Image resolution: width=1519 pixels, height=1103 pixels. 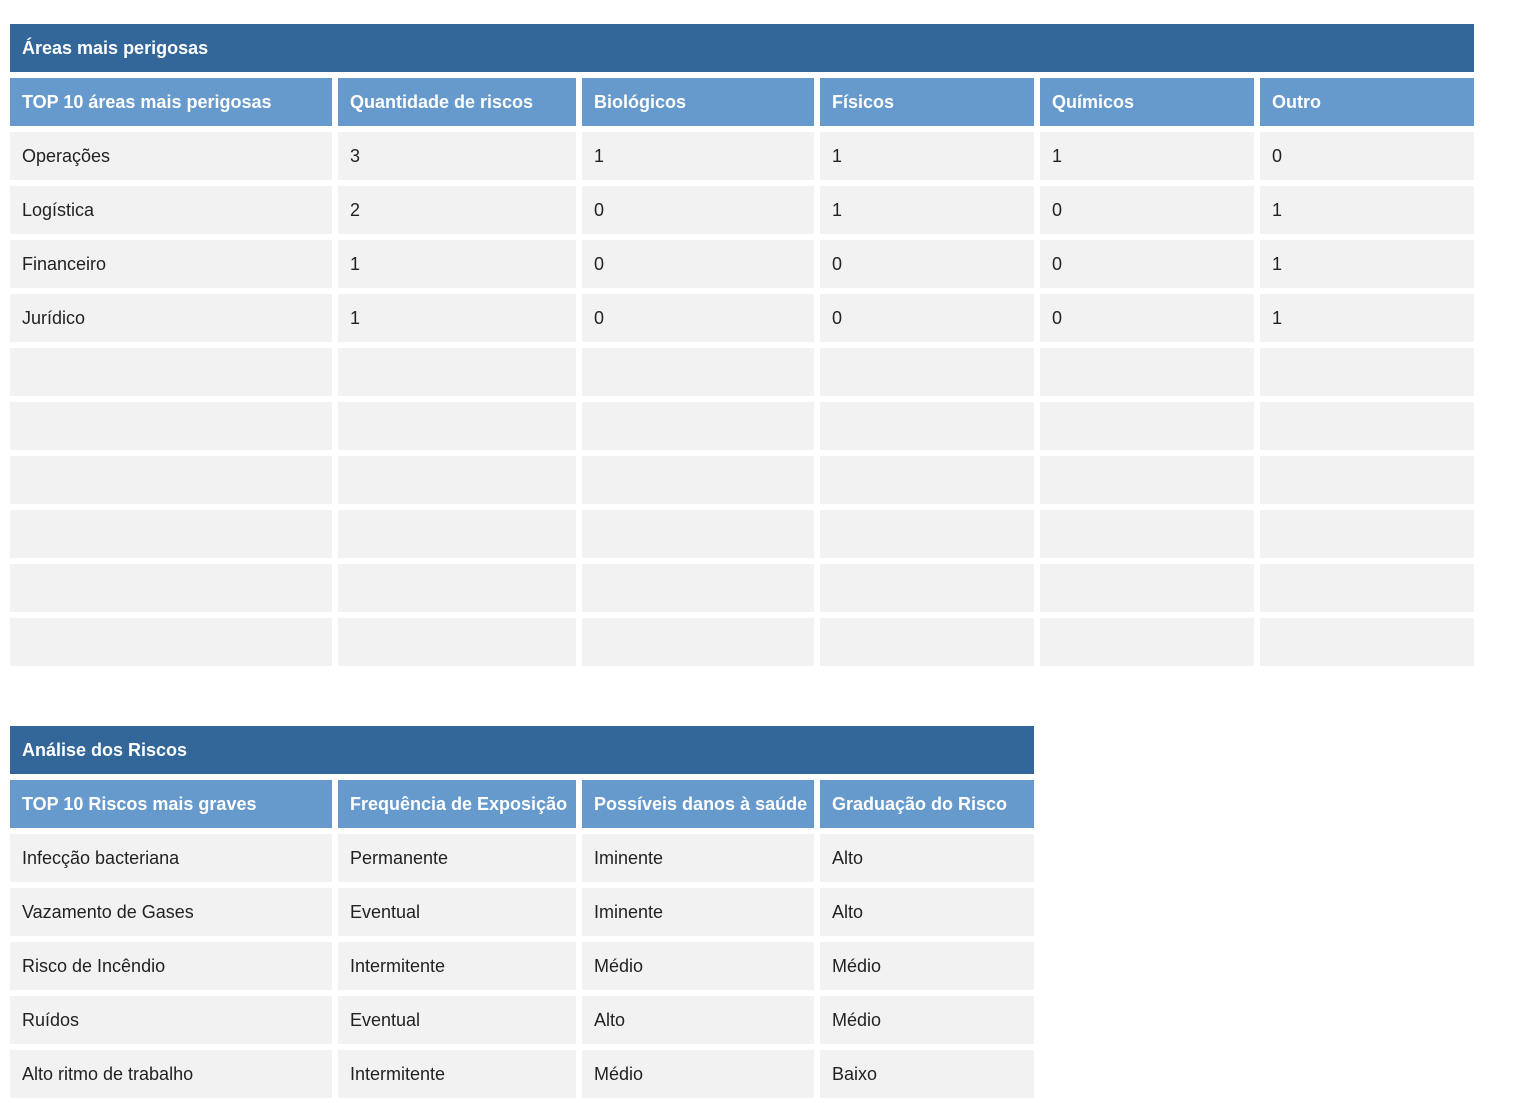 I want to click on table-row: Financeiro 1 0 0 0 1, so click(x=742, y=264).